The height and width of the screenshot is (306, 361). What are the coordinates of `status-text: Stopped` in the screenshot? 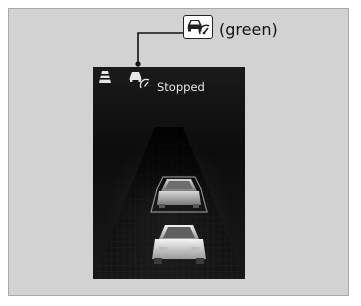 It's located at (181, 87).